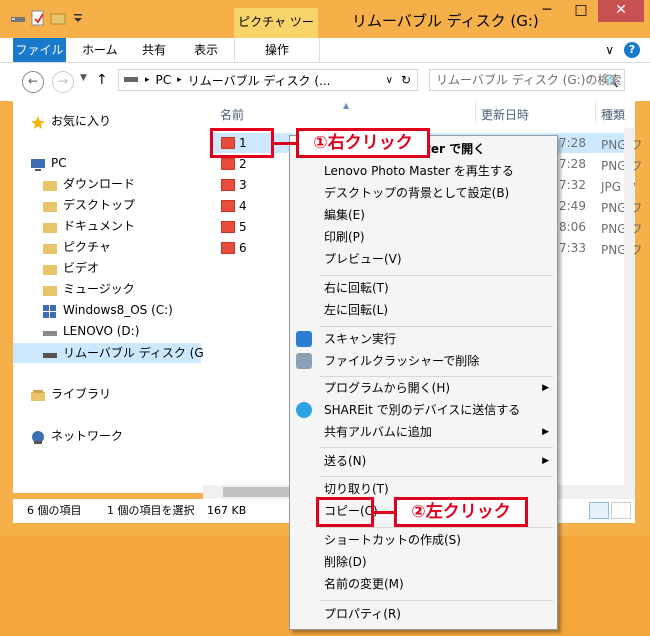  What do you see at coordinates (277, 50) in the screenshot?
I see `tab-manage: 操作` at bounding box center [277, 50].